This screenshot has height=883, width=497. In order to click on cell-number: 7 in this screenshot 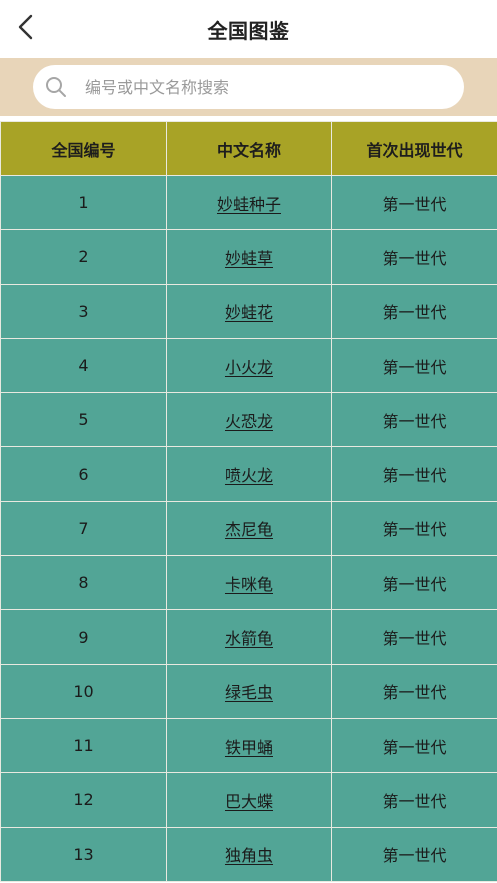, I will do `click(83, 528)`.